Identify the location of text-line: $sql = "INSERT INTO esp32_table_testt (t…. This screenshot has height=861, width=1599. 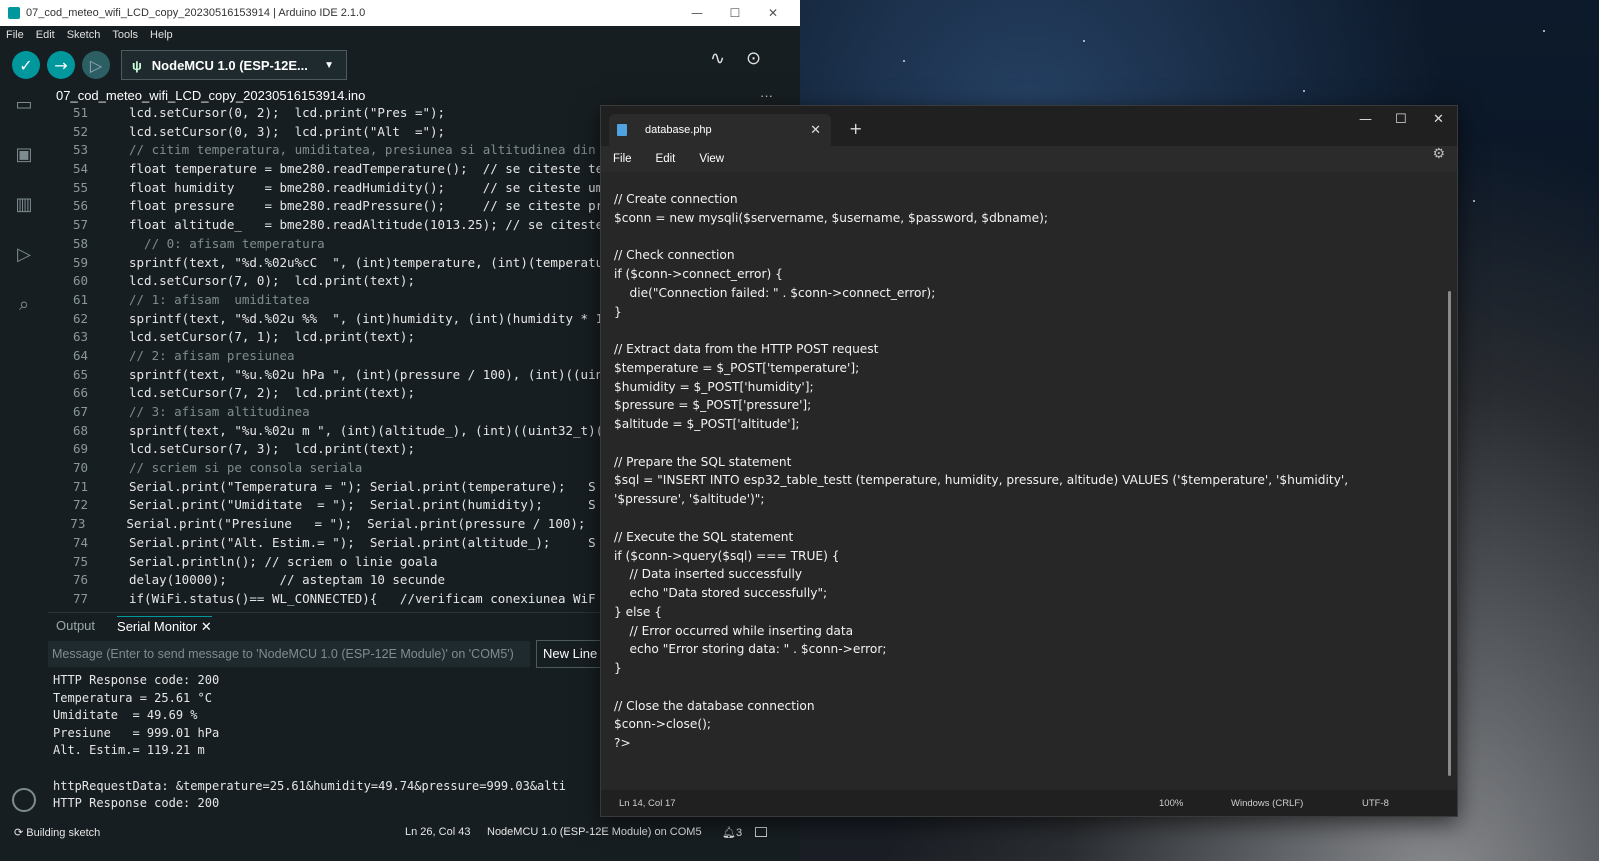
(981, 480).